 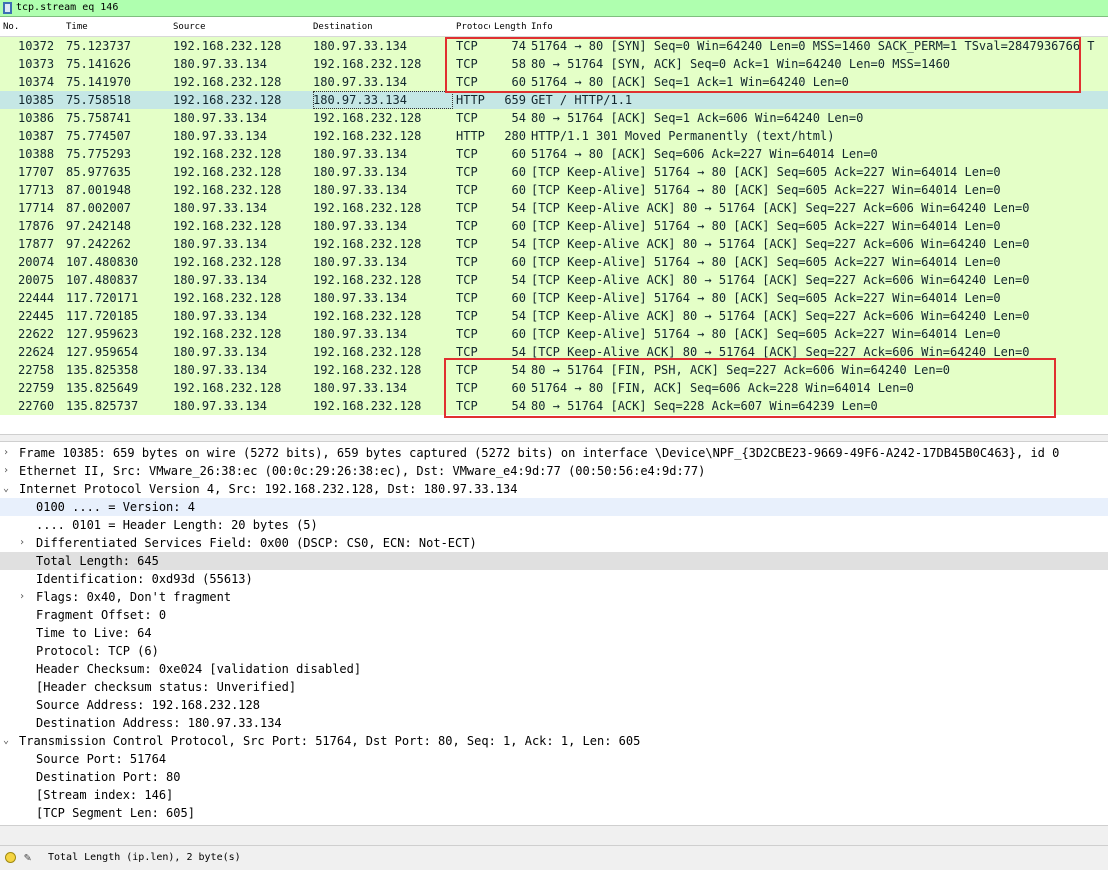 What do you see at coordinates (554, 857) in the screenshot?
I see `status-bar: ✎ Total Length (ip.len), 2 byte(s)` at bounding box center [554, 857].